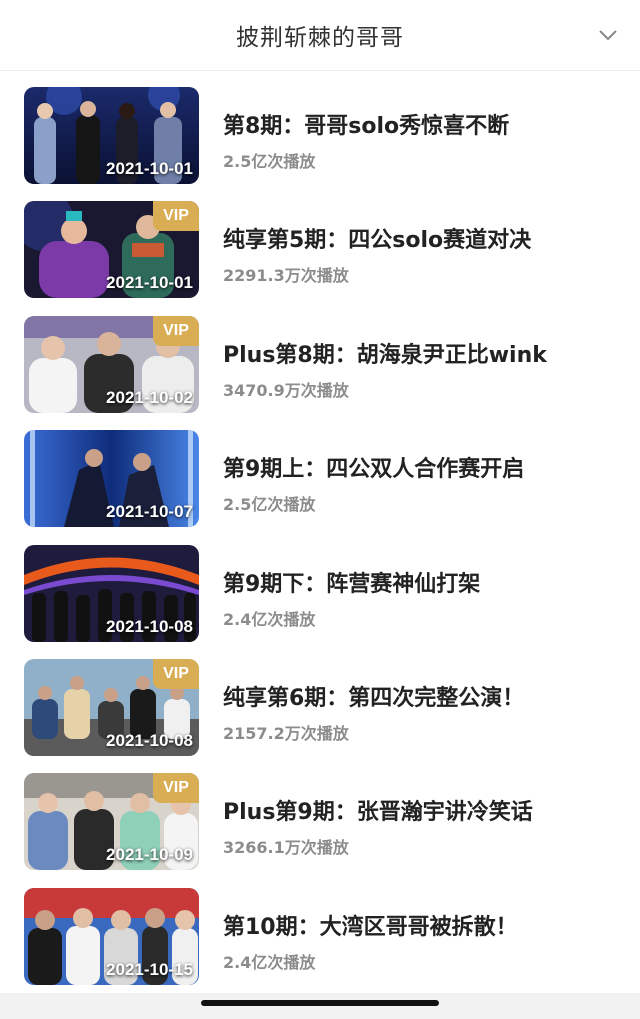 The height and width of the screenshot is (1019, 640). What do you see at coordinates (149, 397) in the screenshot?
I see `date-label: 2021-10-02` at bounding box center [149, 397].